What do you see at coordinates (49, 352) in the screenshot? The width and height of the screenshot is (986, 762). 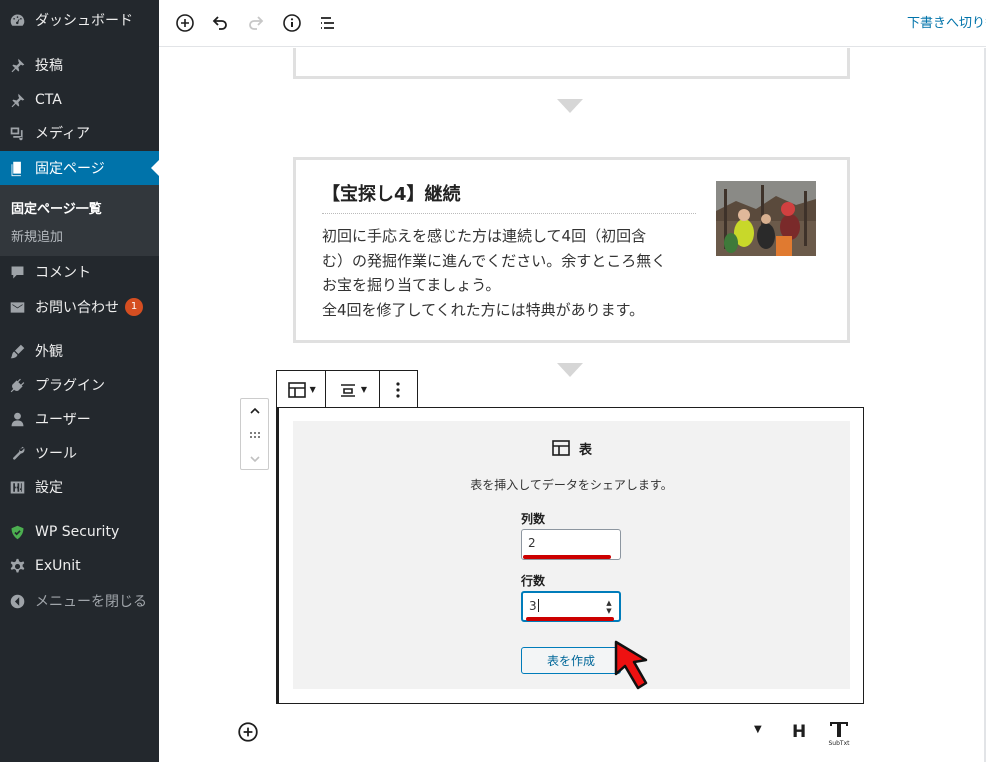 I see `menu-label: 外観` at bounding box center [49, 352].